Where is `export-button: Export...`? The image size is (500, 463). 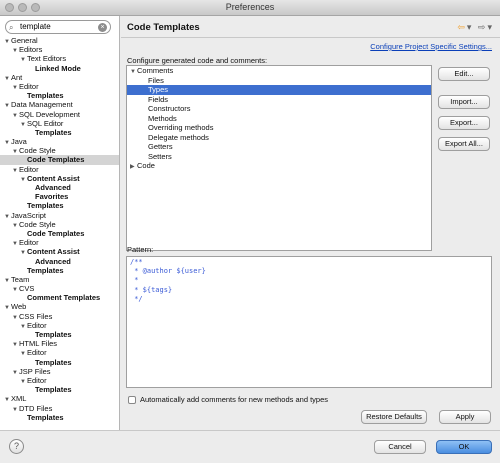
export-button: Export... is located at coordinates (464, 123).